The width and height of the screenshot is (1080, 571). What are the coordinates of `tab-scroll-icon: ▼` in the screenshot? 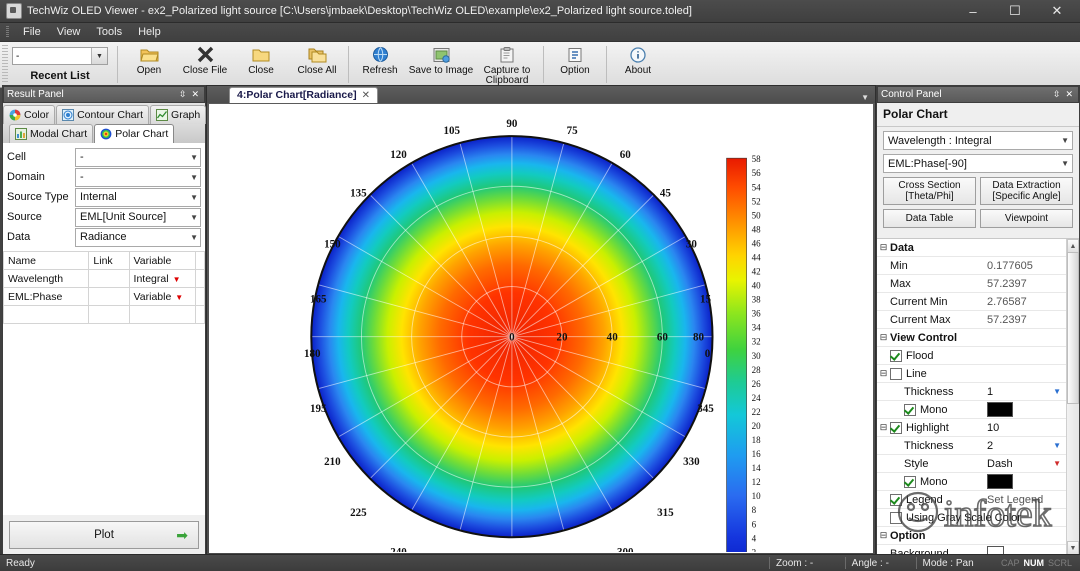 It's located at (868, 98).